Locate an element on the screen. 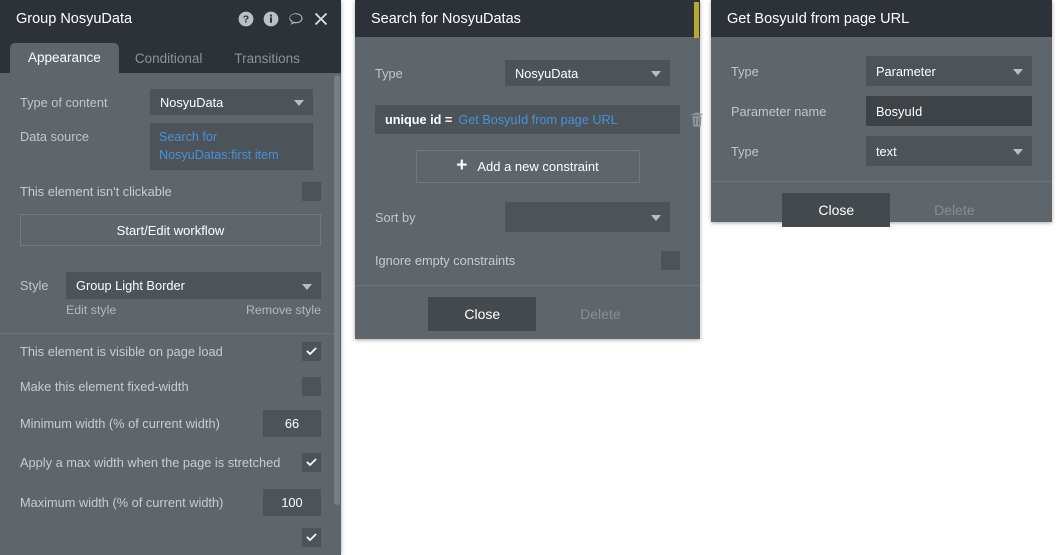 Image resolution: width=1056 pixels, height=555 pixels. value-type-value: text is located at coordinates (886, 151).